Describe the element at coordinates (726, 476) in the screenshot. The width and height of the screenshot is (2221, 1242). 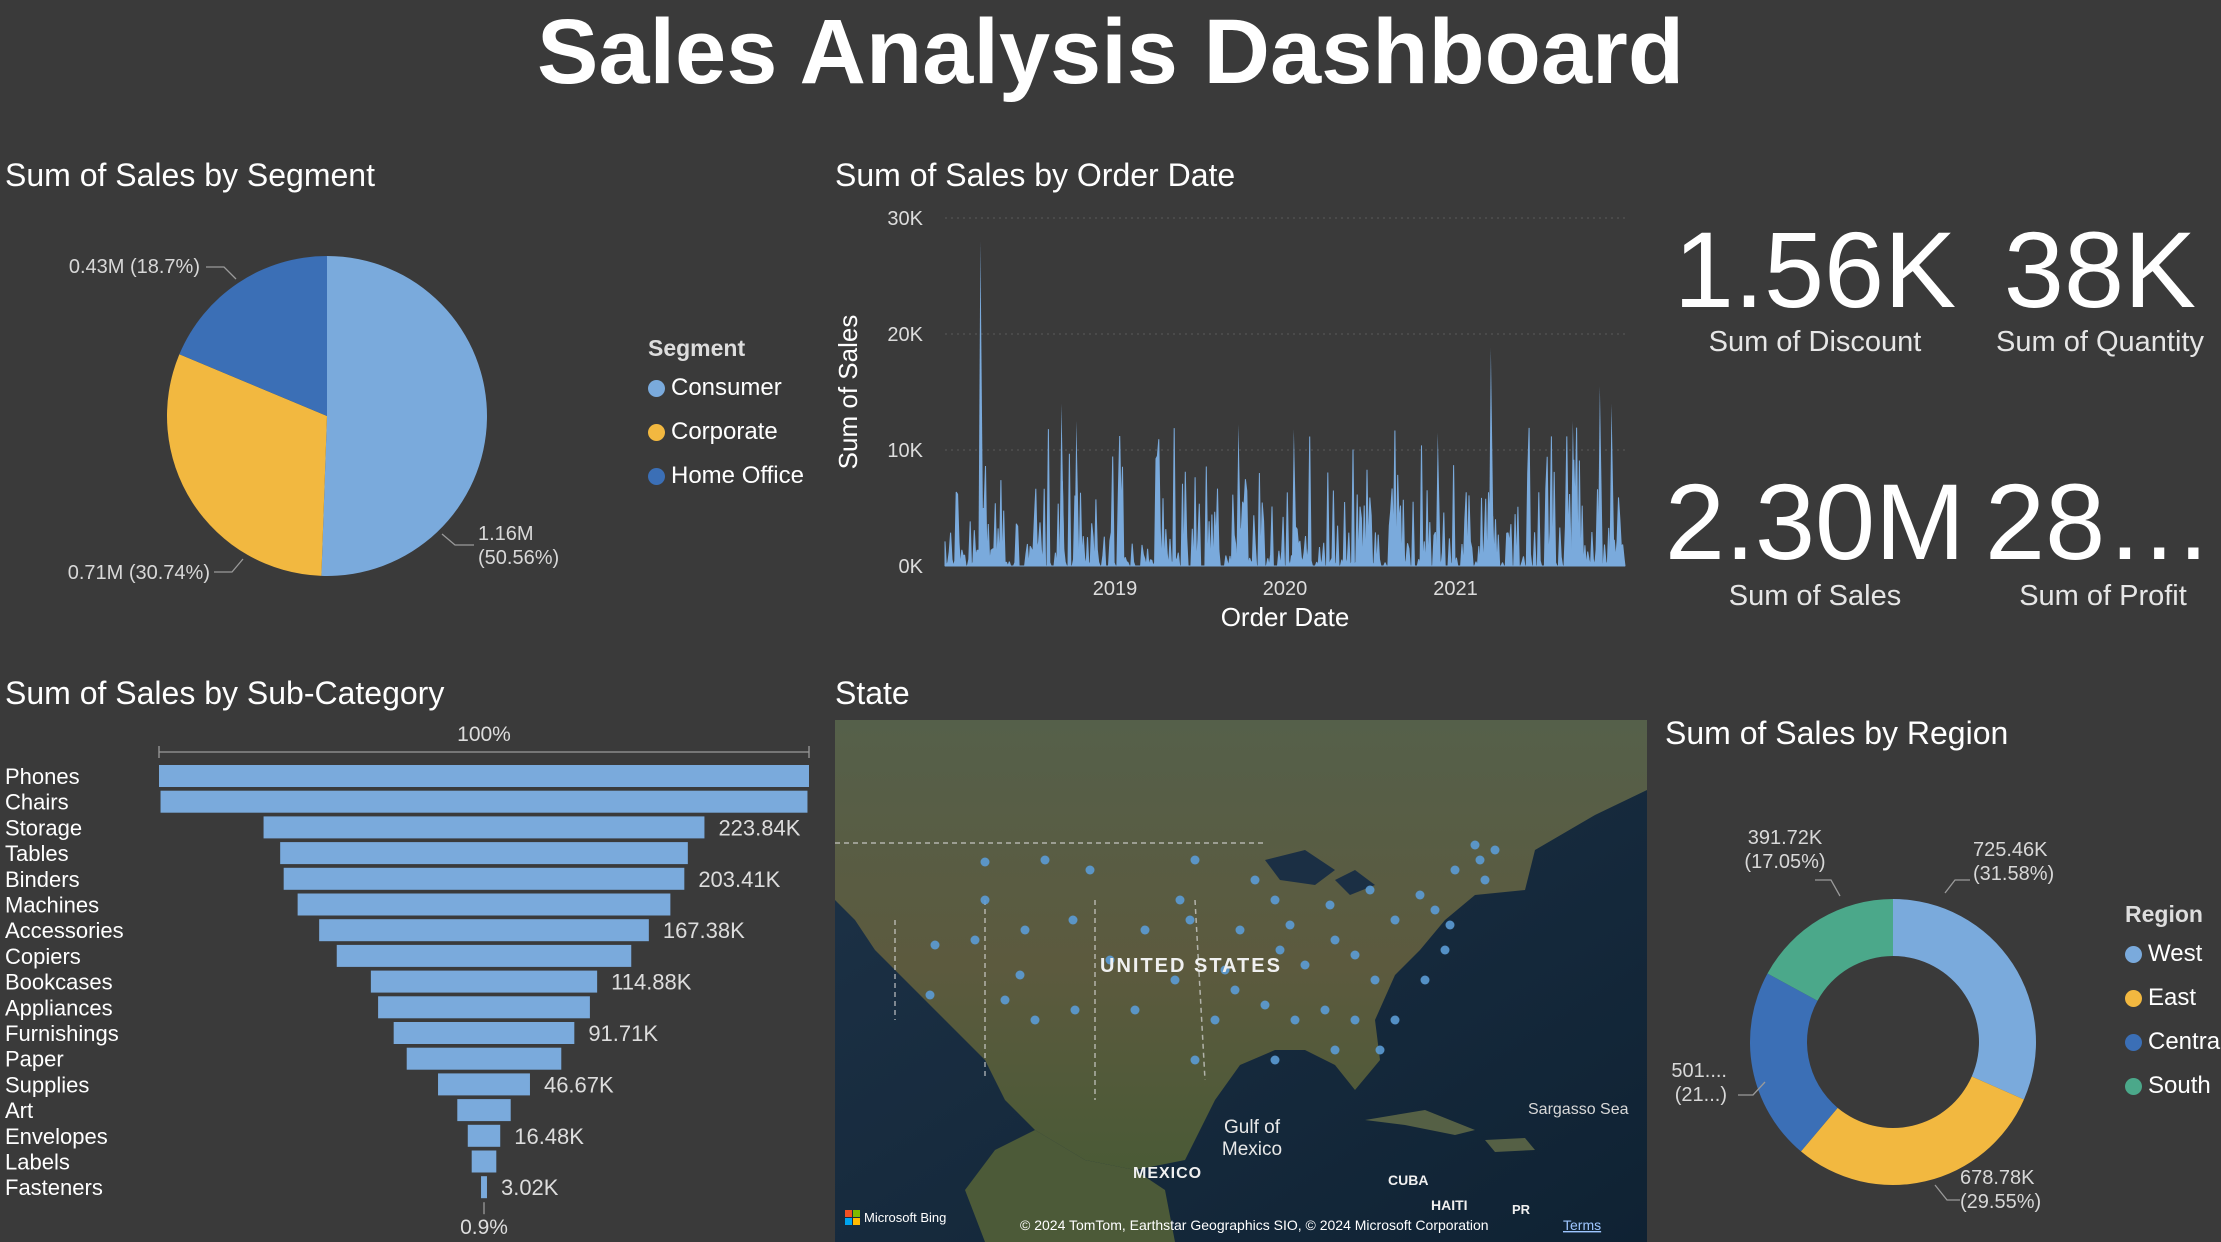
I see `legend-item-home-office: Home Office` at that location.